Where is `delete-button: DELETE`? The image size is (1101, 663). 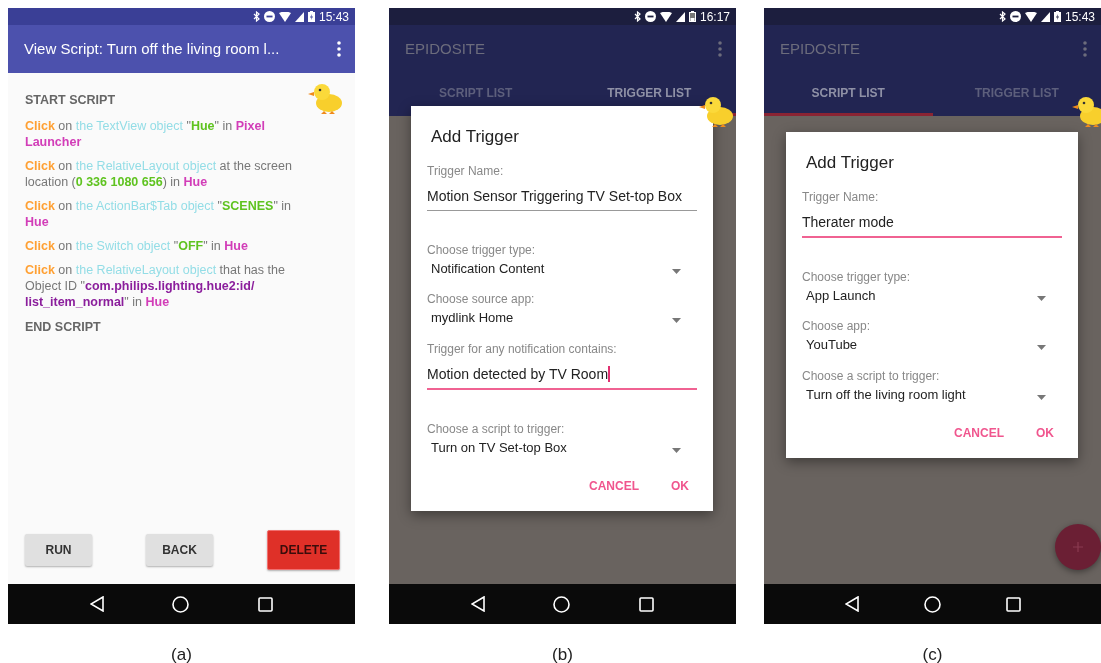
delete-button: DELETE is located at coordinates (303, 550).